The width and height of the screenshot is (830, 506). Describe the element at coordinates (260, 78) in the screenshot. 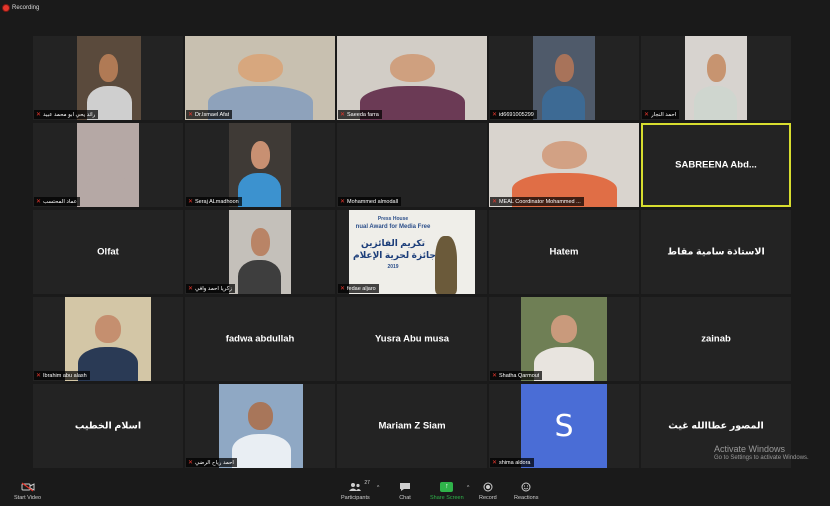

I see `participant-tile: ✕ Dr.Ismael Afat` at that location.